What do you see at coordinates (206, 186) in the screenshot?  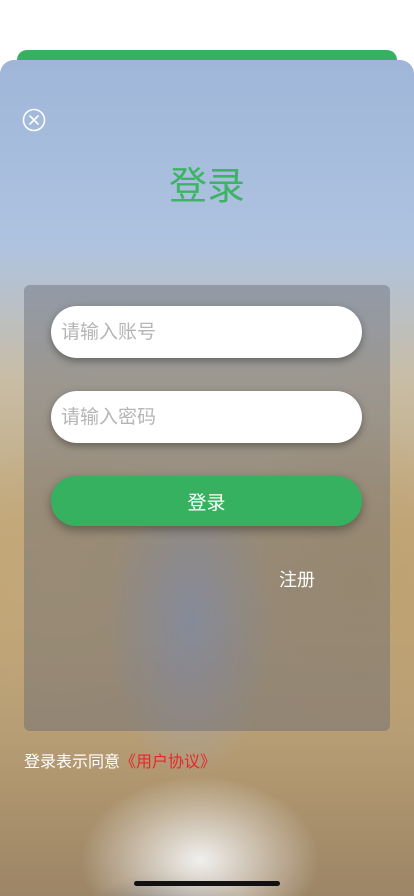 I see `page-title: 登录` at bounding box center [206, 186].